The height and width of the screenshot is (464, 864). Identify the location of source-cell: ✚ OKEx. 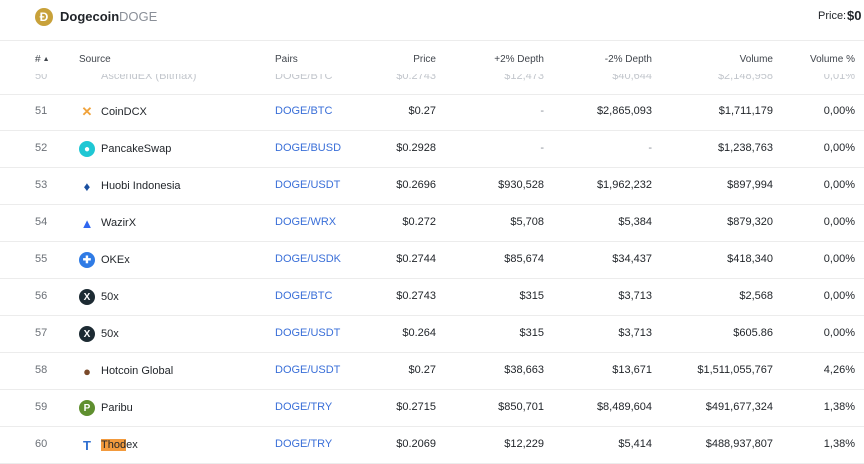
(104, 260).